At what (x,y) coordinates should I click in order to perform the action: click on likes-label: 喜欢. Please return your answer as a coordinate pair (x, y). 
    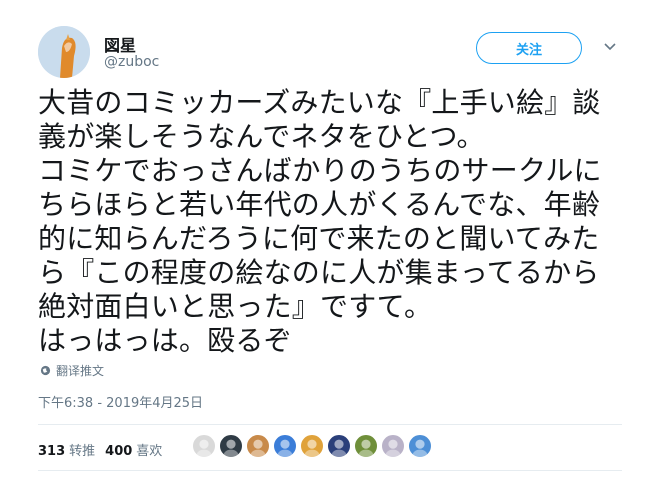
    Looking at the image, I should click on (149, 451).